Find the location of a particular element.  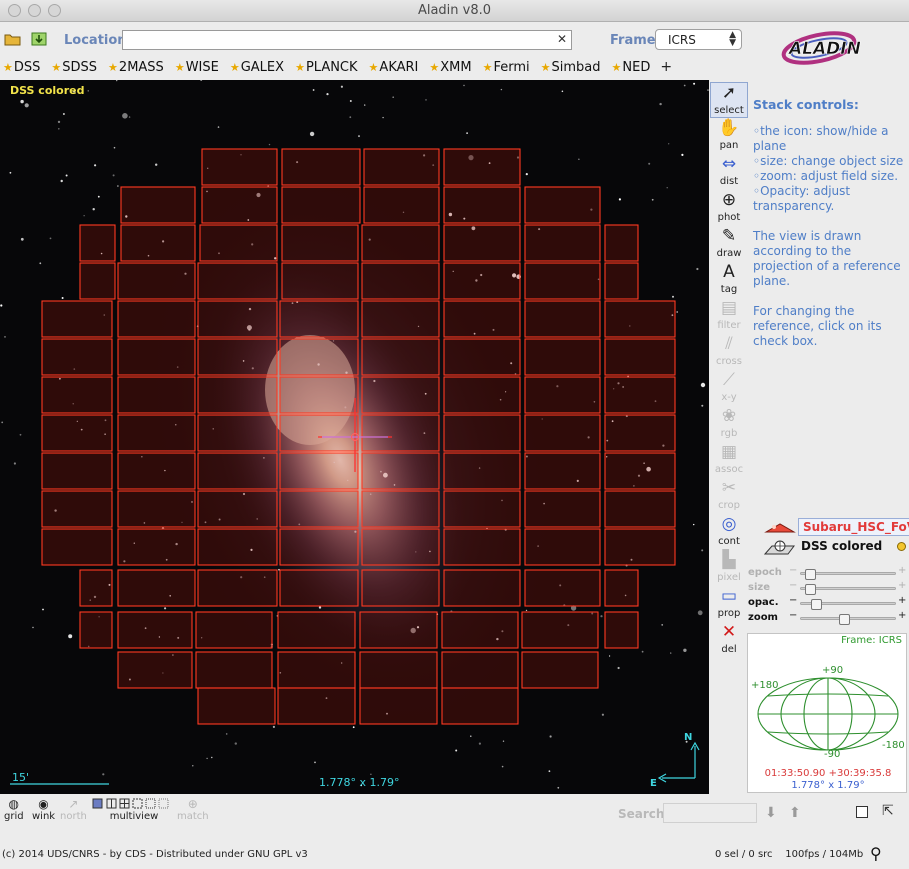

compass-east-label: E is located at coordinates (653, 783).